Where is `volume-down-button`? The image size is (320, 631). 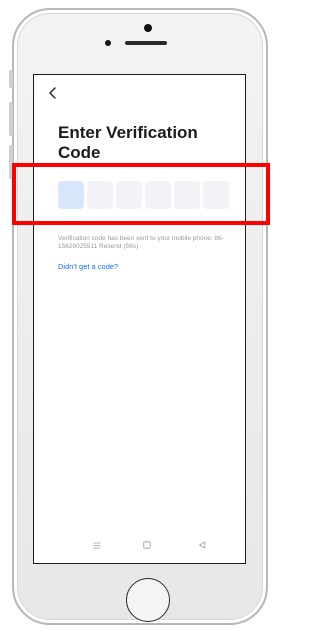
volume-down-button is located at coordinates (11, 162).